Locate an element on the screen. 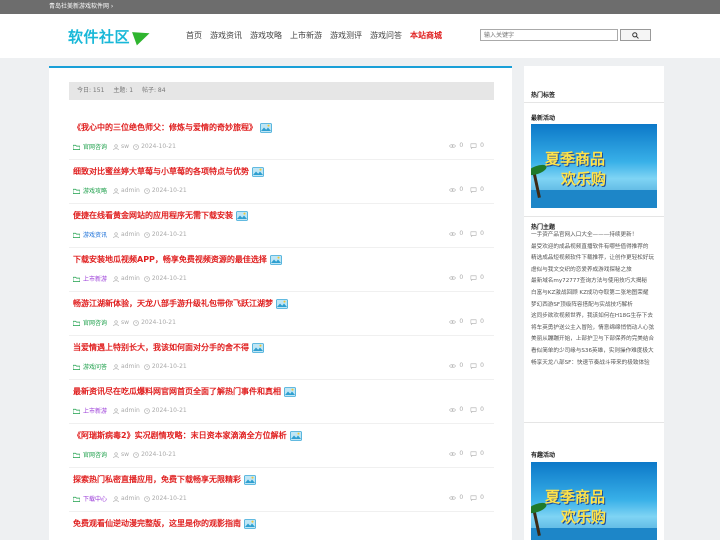  post-title-text: 最新资讯尽在吃瓜爆料网官网首页全面了解热门事件和真相 is located at coordinates (177, 391).